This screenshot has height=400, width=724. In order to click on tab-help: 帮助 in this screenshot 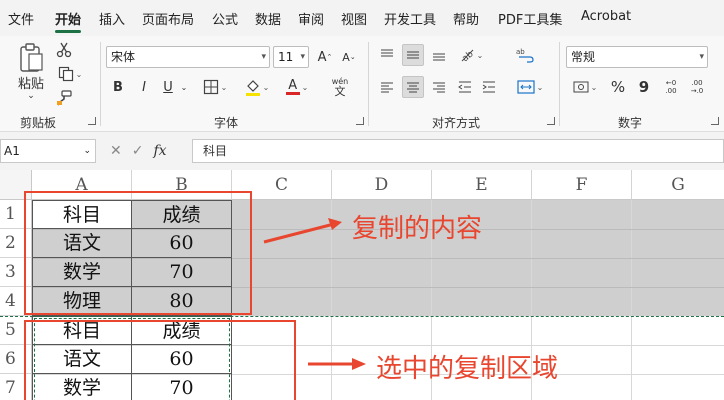, I will do `click(466, 18)`.